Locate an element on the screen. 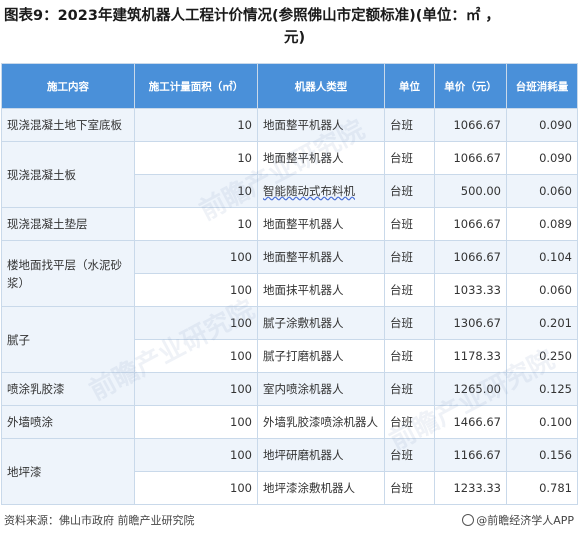 The height and width of the screenshot is (542, 578). robot-type-cell: 地面抹平机器人 is located at coordinates (321, 290).